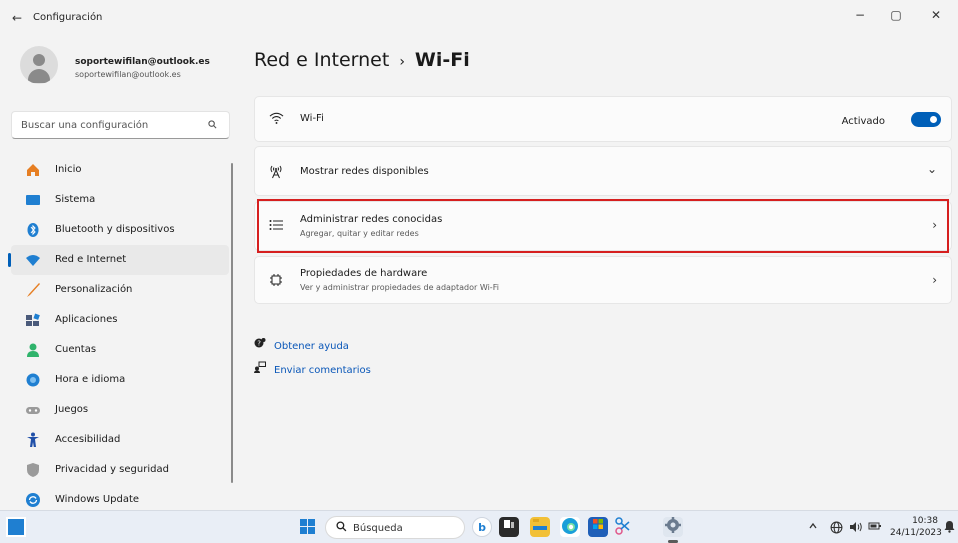 This screenshot has height=543, width=958. Describe the element at coordinates (276, 282) in the screenshot. I see `chip-icon` at that location.